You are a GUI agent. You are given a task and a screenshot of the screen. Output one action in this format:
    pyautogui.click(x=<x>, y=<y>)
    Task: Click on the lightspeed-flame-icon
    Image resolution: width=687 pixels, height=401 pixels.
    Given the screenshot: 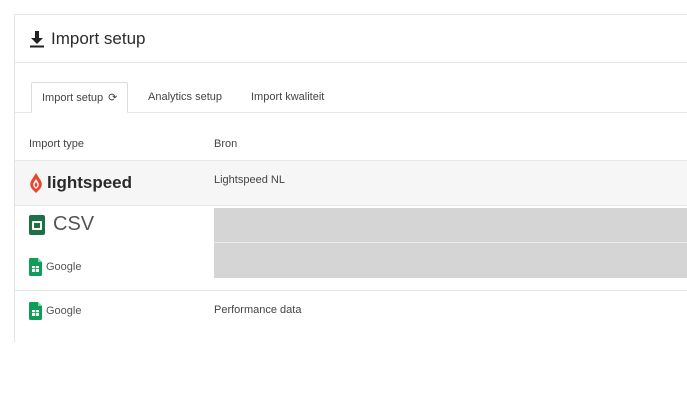 What is the action you would take?
    pyautogui.click(x=36, y=183)
    